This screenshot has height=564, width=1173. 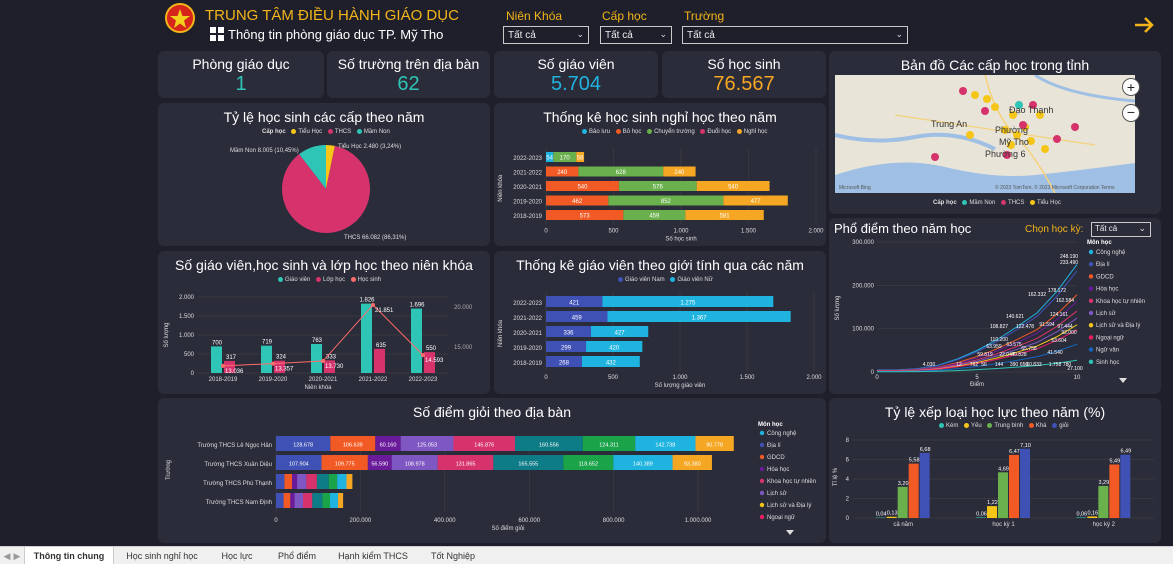 I want to click on pie-data-label: Mầm Non 8.005 (10,45%), so click(x=264, y=151).